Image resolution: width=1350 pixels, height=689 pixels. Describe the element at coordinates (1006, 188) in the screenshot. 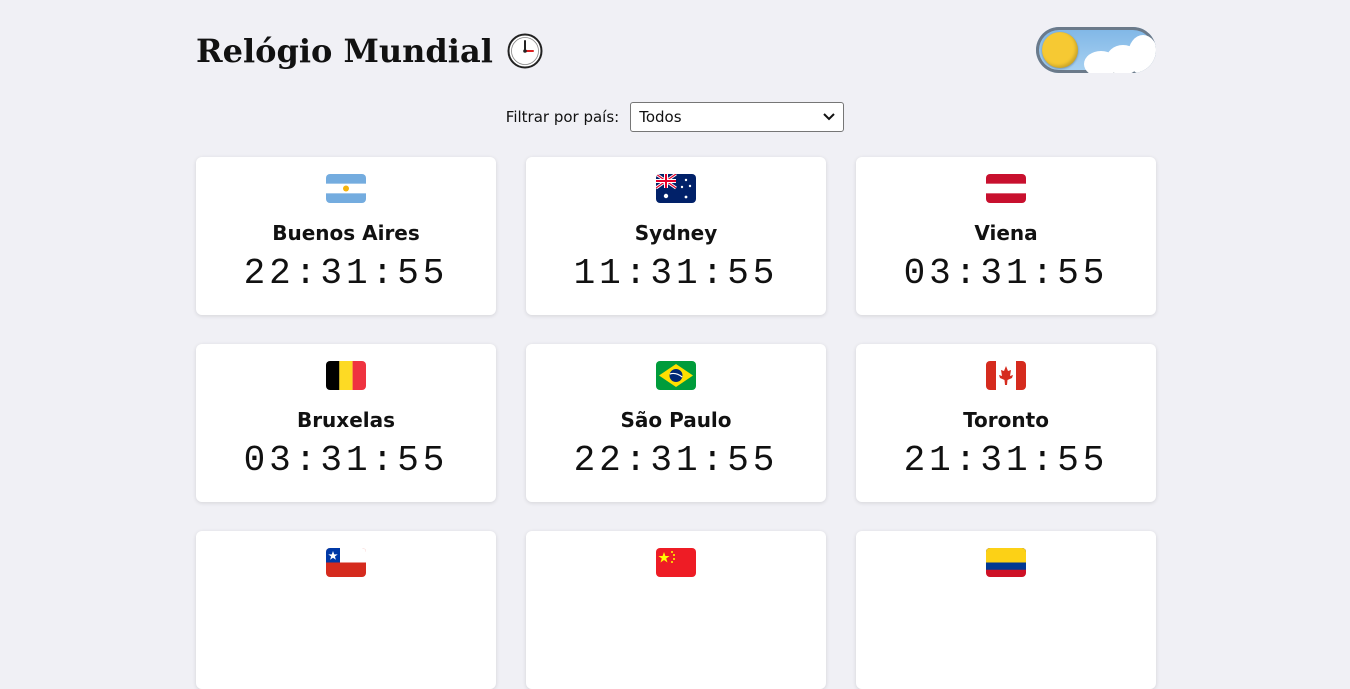

I see `austria-flag` at that location.